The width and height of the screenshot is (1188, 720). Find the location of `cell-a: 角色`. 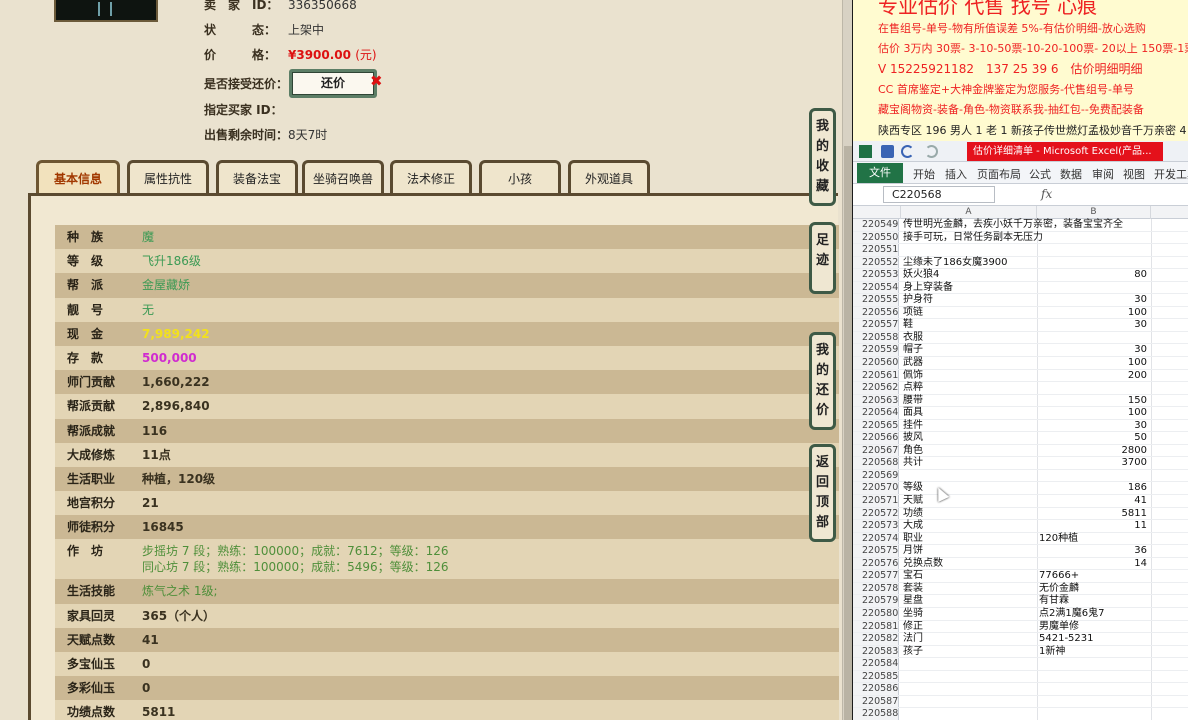

cell-a: 角色 is located at coordinates (970, 451).